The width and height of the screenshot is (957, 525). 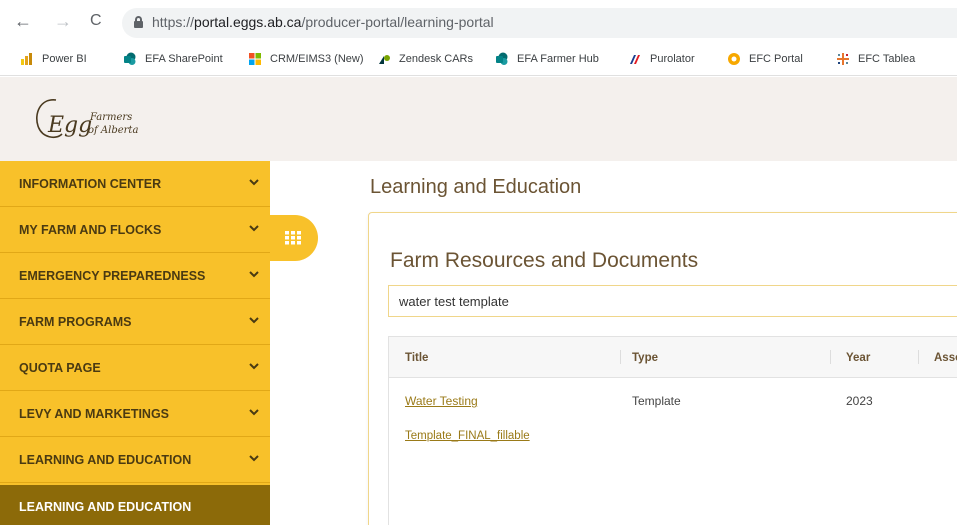 I want to click on bookmark-crm-eims3: CRM/EIMS3 (New), so click(x=306, y=59).